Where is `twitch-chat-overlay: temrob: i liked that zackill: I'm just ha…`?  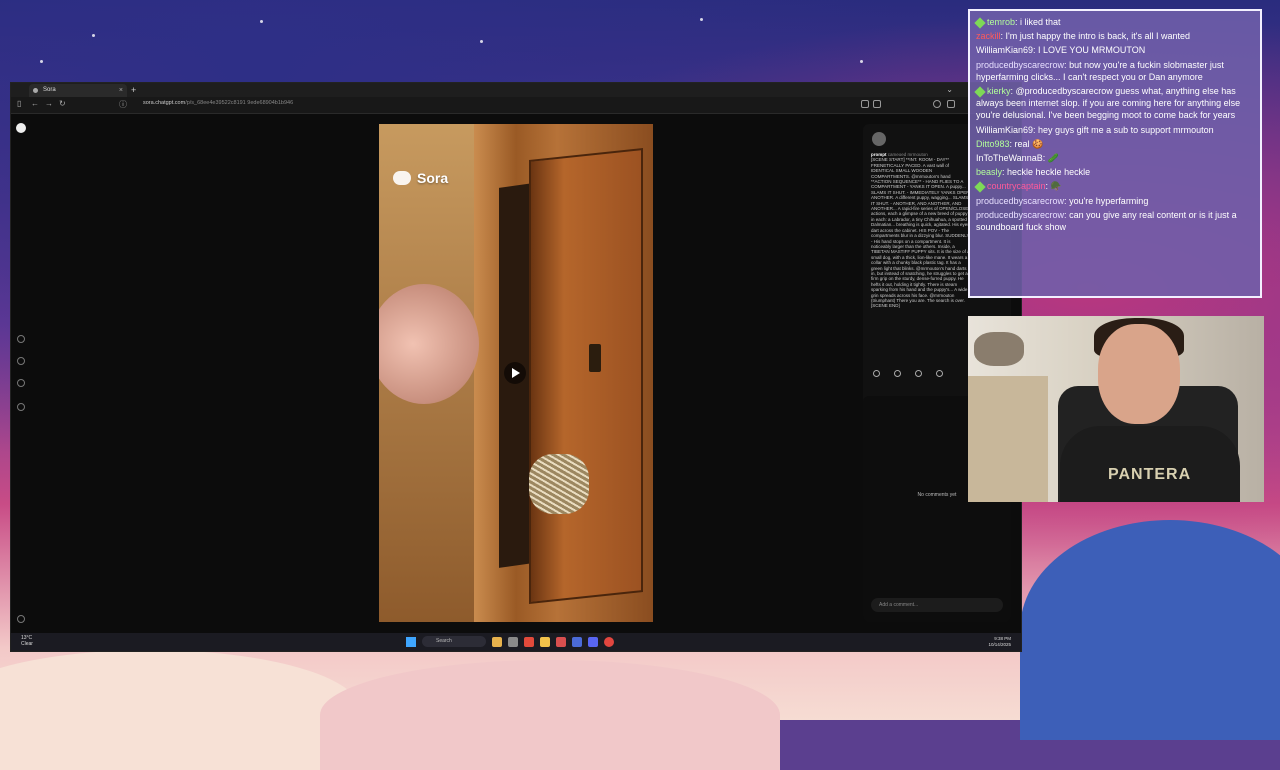
twitch-chat-overlay: temrob: i liked that zackill: I'm just ha… is located at coordinates (1115, 153).